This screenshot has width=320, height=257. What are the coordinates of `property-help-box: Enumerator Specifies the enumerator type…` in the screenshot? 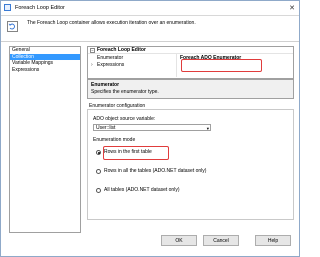 It's located at (190, 89).